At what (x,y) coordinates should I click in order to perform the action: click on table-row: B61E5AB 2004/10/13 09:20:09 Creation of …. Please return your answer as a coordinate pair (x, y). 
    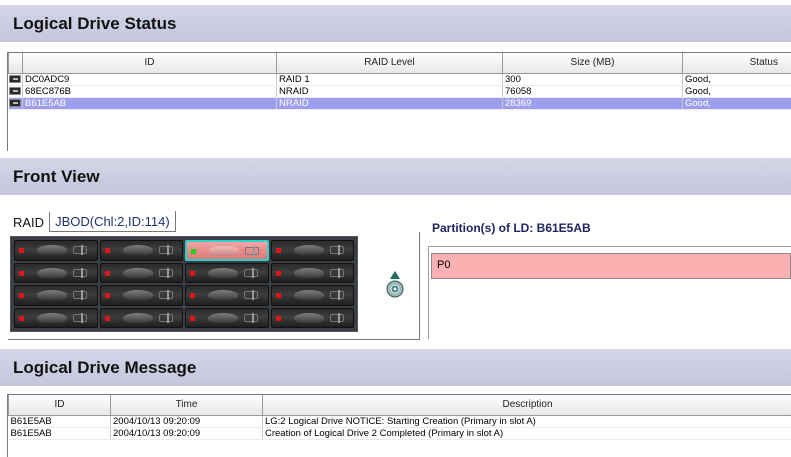
    Looking at the image, I should click on (399, 433).